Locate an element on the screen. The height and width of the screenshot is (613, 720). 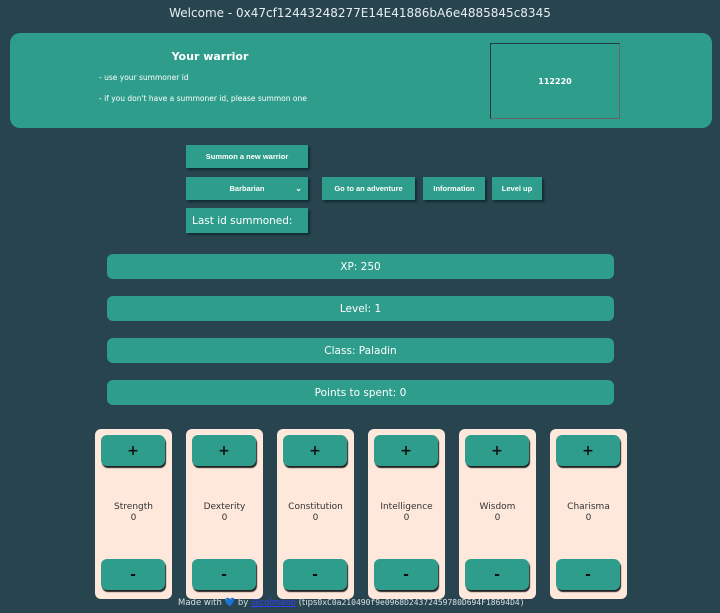
information-button: Information is located at coordinates (454, 188).